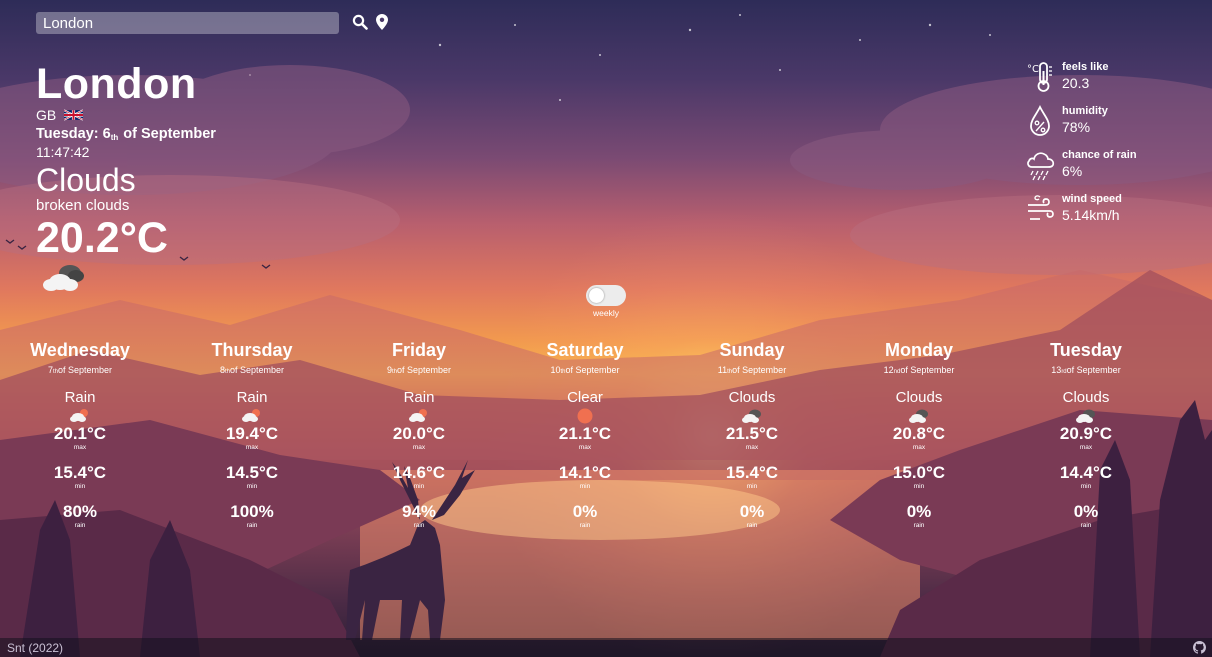 Image resolution: width=1212 pixels, height=657 pixels. Describe the element at coordinates (919, 472) in the screenshot. I see `forecast-min: 15.0°C` at that location.